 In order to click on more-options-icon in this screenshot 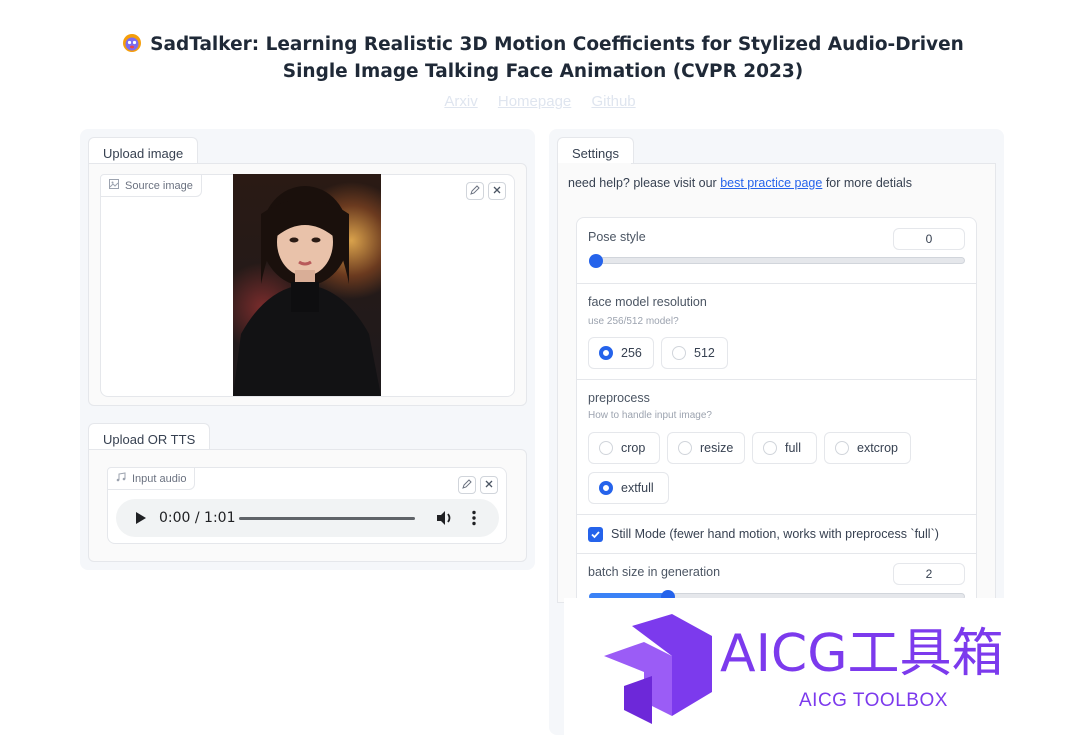, I will do `click(474, 520)`.